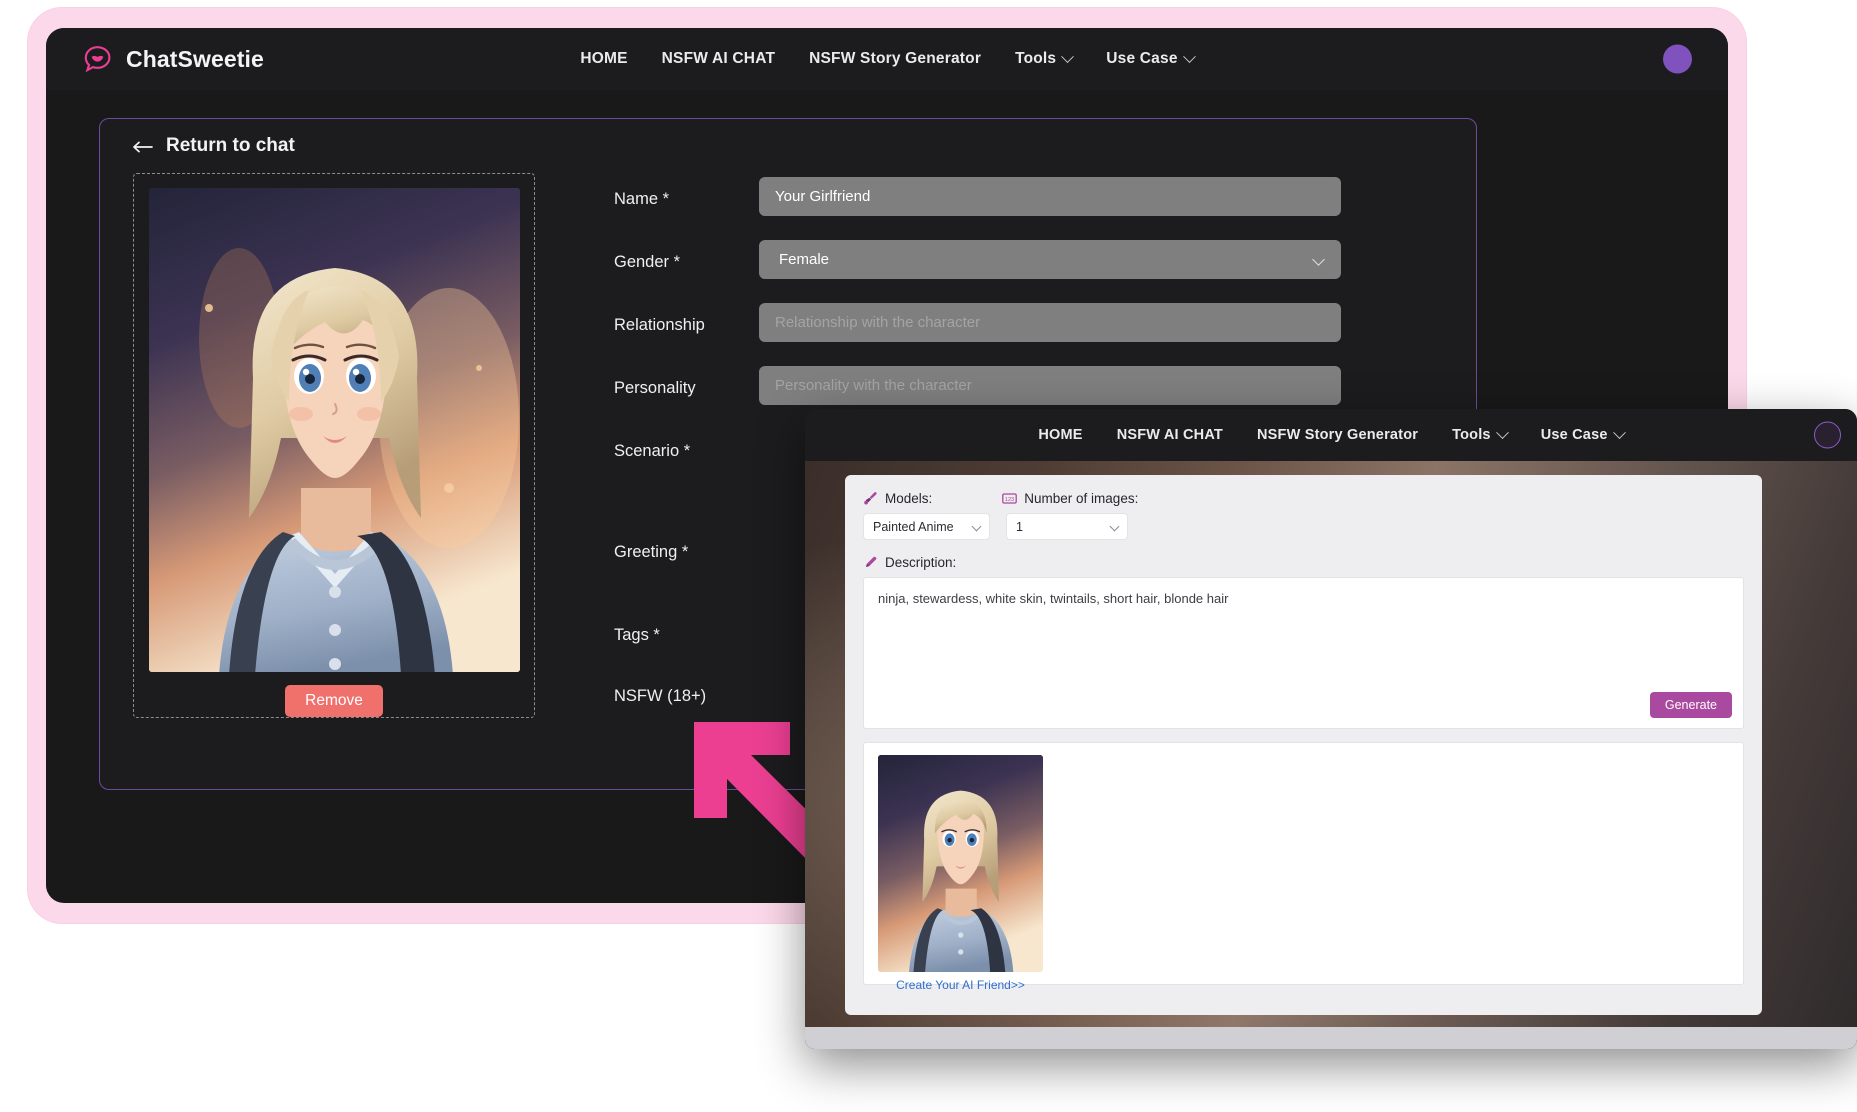 The width and height of the screenshot is (1857, 1112). What do you see at coordinates (1303, 562) in the screenshot?
I see `description-label-group: Description:` at bounding box center [1303, 562].